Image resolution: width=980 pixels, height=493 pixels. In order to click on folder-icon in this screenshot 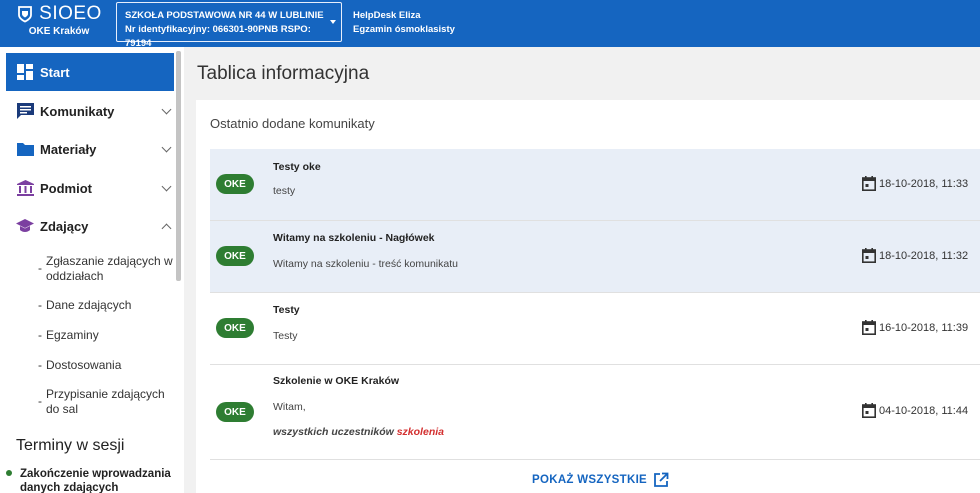, I will do `click(25, 149)`.